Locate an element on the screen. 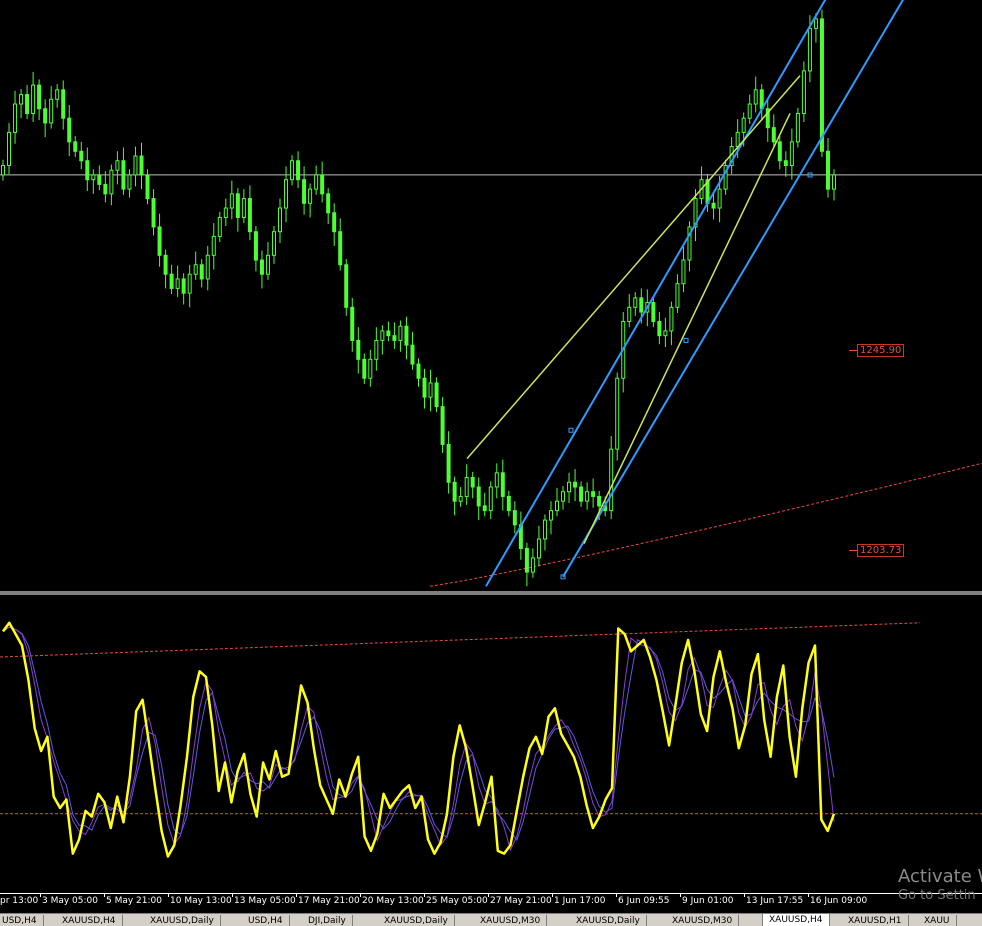 The image size is (982, 926). activation-watermark: Activate W Go to Settin is located at coordinates (940, 885).